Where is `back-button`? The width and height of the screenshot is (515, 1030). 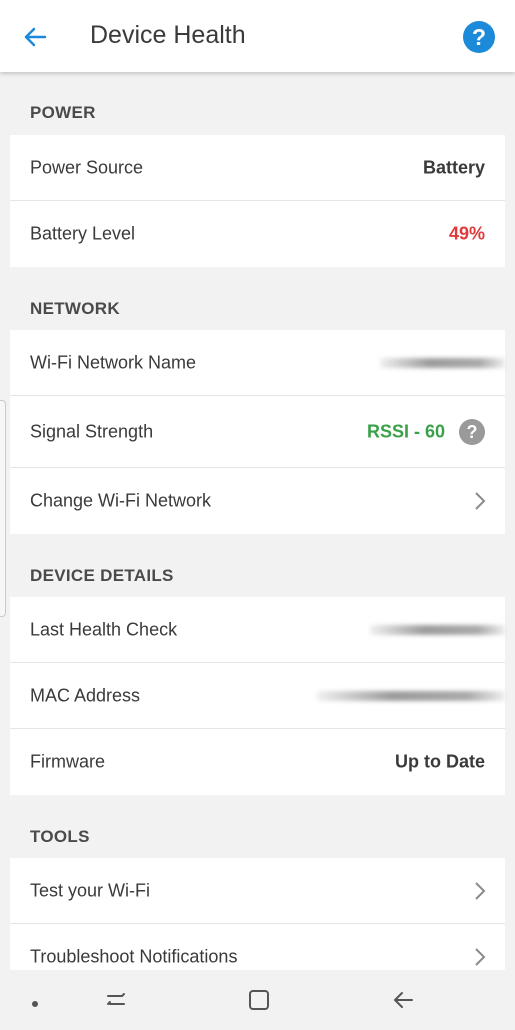
back-button is located at coordinates (35, 37).